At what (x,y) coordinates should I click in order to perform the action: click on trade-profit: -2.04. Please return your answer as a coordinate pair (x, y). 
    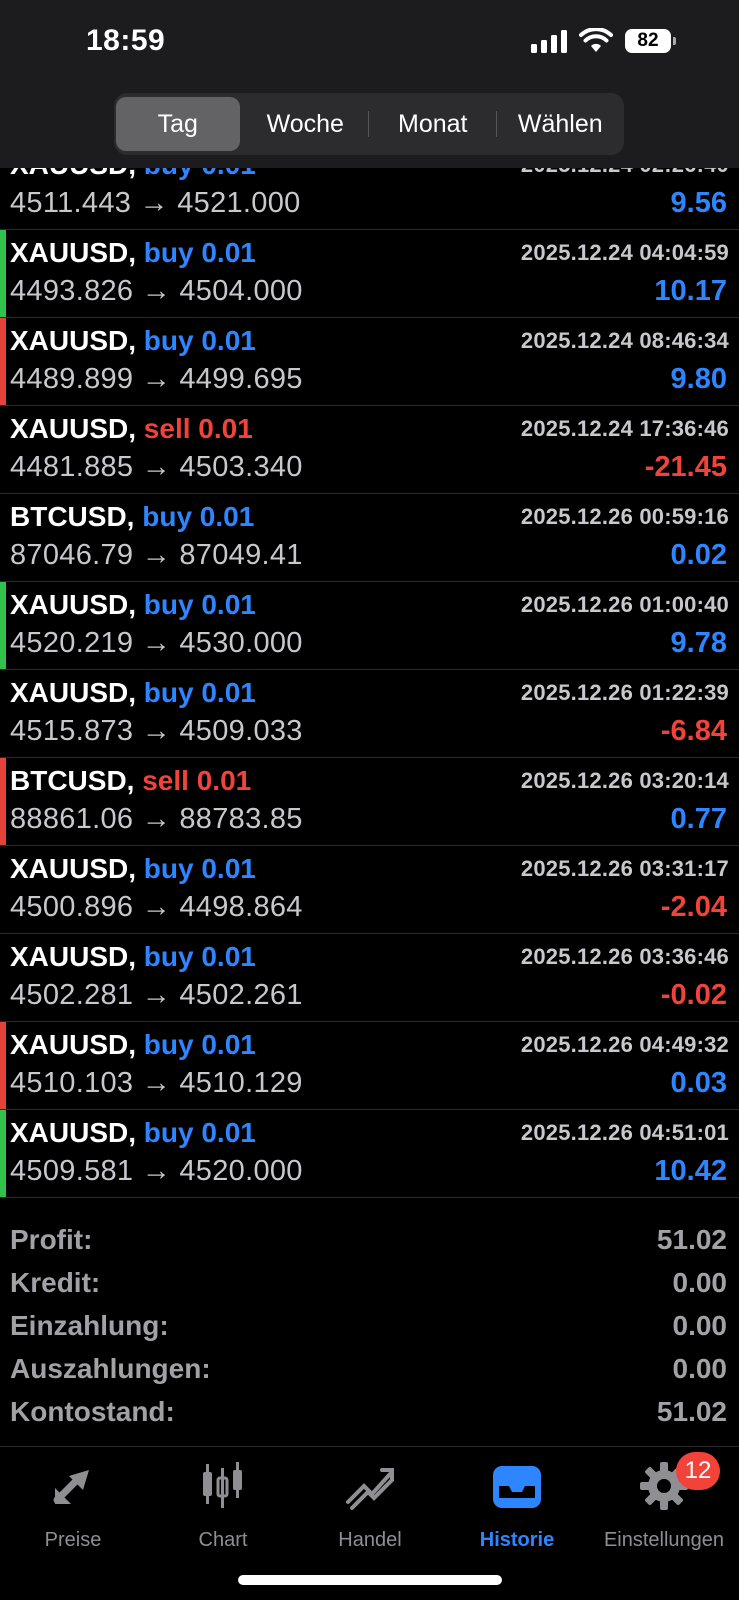
    Looking at the image, I should click on (693, 907).